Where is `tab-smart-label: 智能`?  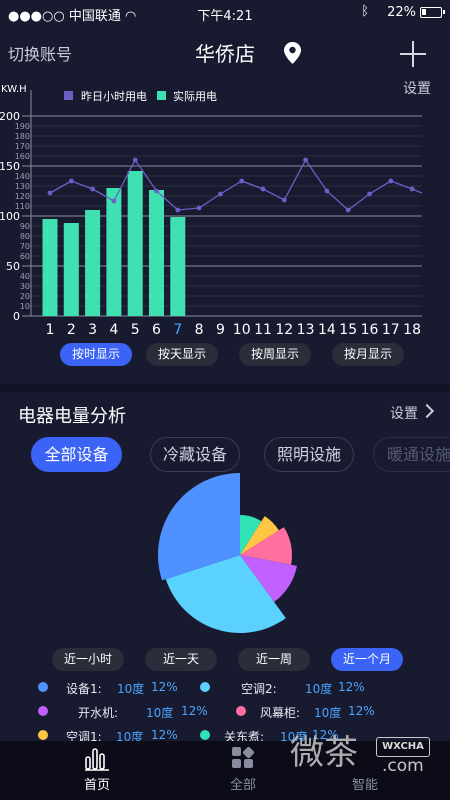
tab-smart-label: 智能 is located at coordinates (364, 785).